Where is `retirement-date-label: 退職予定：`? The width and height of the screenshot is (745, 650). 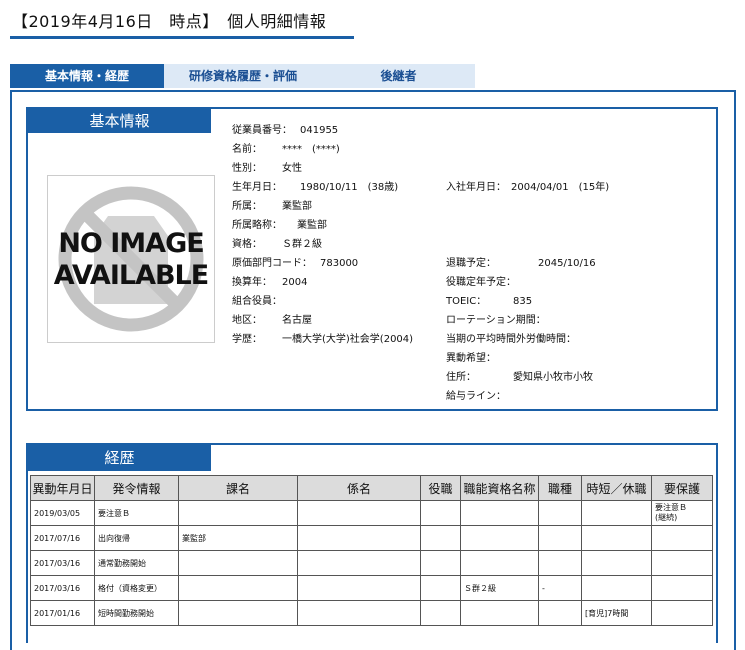 retirement-date-label: 退職予定： is located at coordinates (471, 263).